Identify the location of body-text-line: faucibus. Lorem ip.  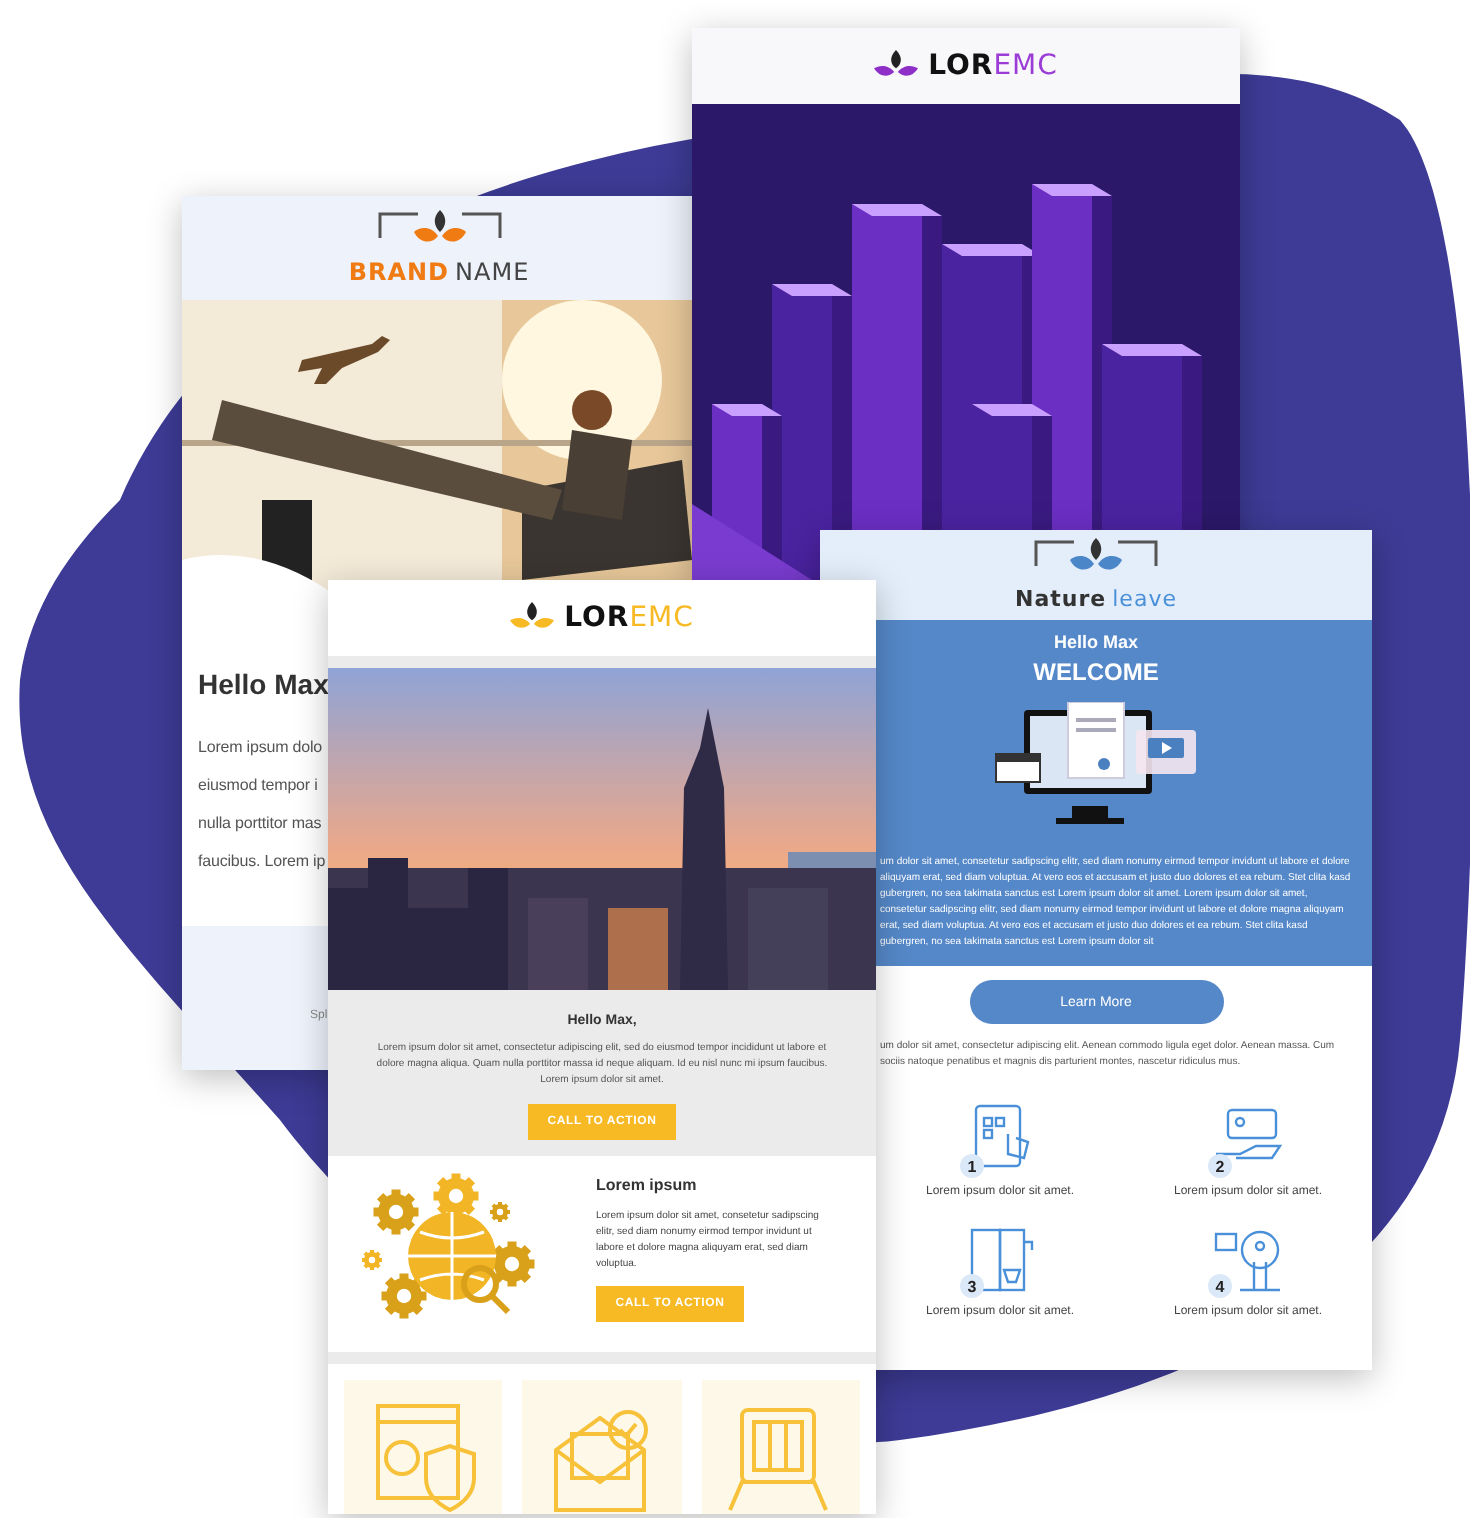
(263, 862).